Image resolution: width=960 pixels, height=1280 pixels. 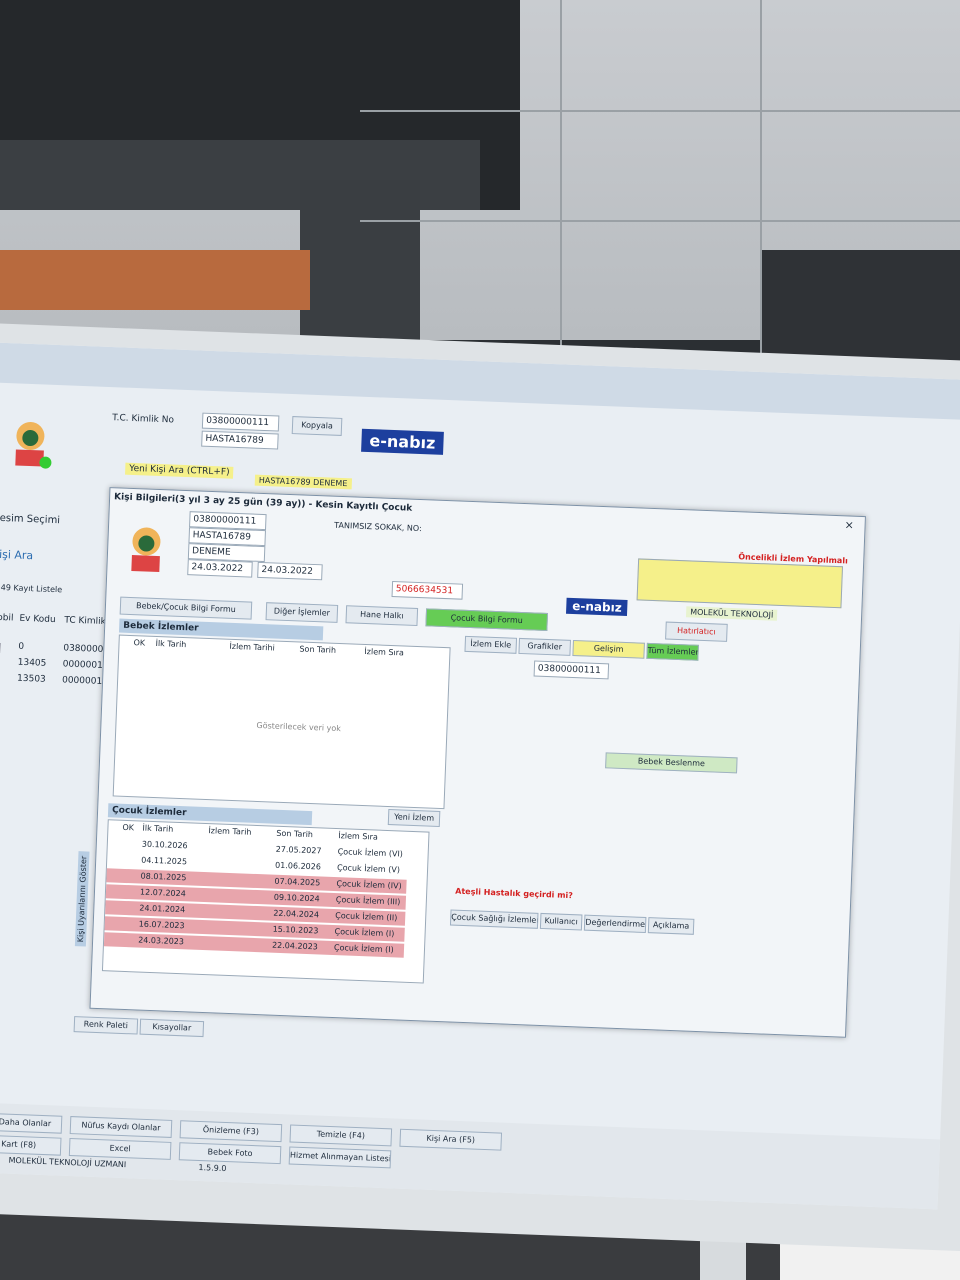 What do you see at coordinates (318, 649) in the screenshot?
I see `bebek-col: Son Tarih` at bounding box center [318, 649].